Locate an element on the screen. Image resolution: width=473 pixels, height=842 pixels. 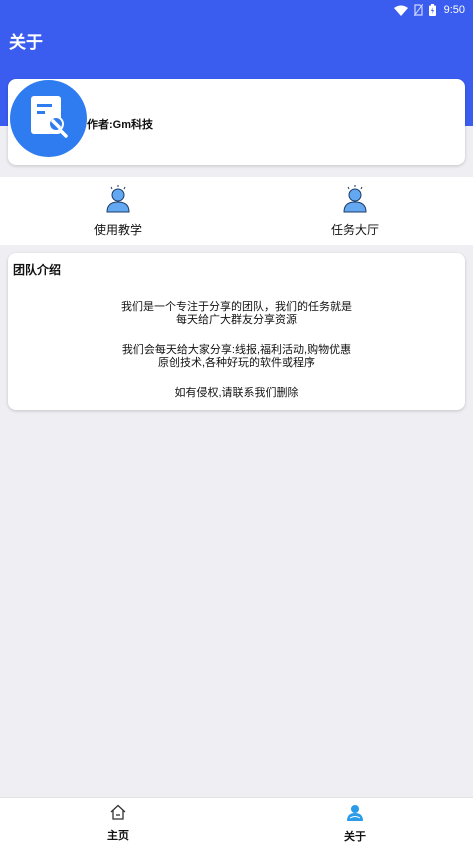
team-text-line: 原创技术,各种好玩的软件或程序 is located at coordinates (236, 363).